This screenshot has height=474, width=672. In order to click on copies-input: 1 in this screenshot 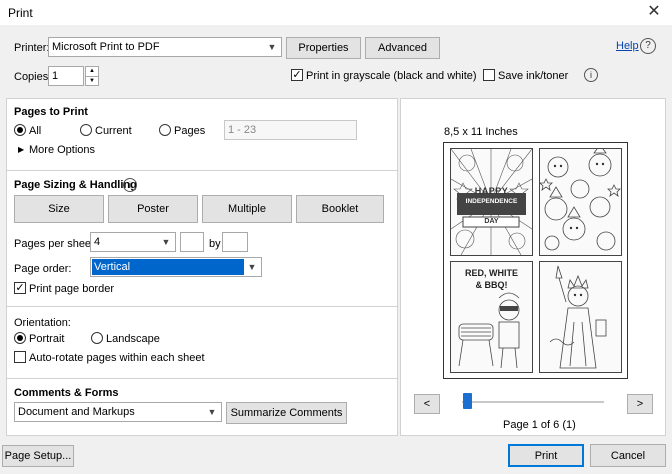, I will do `click(66, 76)`.